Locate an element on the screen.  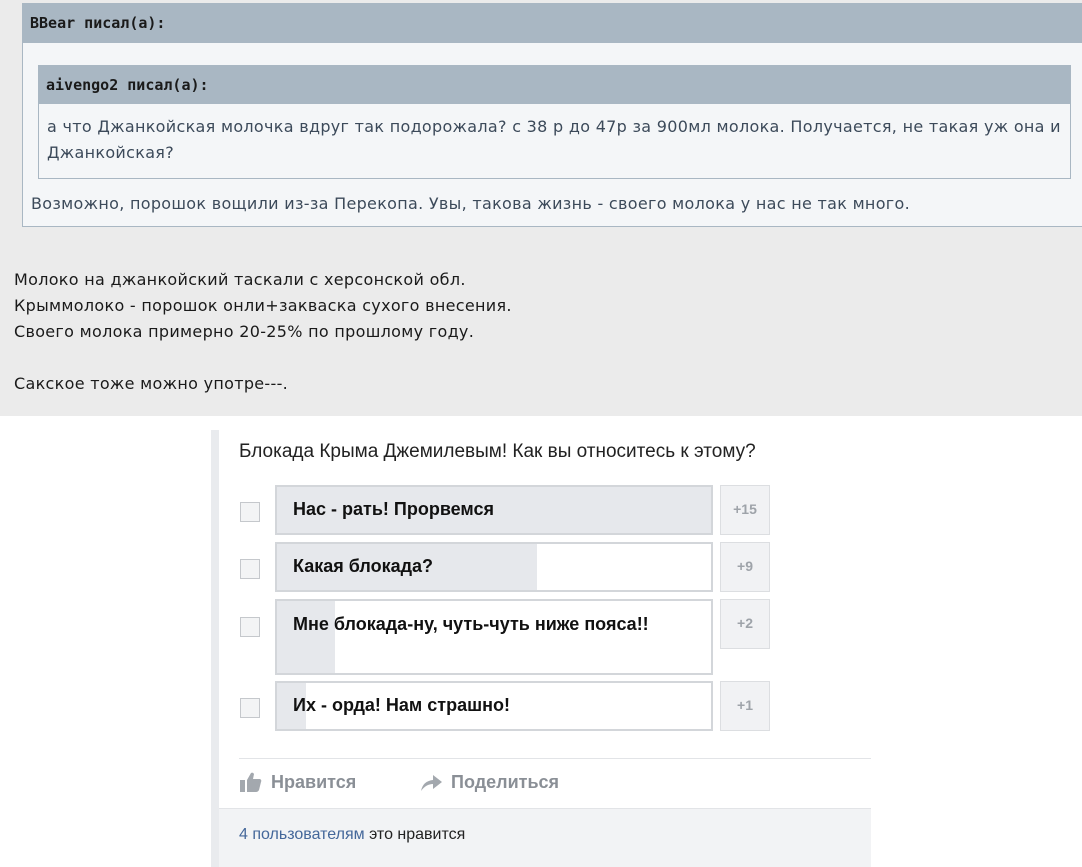
share-label: Поделиться is located at coordinates (505, 782).